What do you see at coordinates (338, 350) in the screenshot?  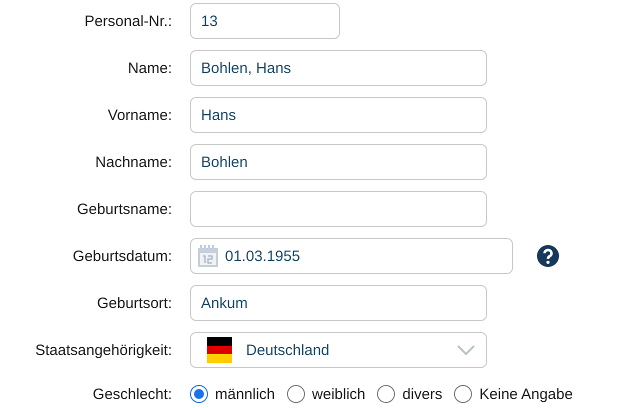 I see `country-select: Deutschland` at bounding box center [338, 350].